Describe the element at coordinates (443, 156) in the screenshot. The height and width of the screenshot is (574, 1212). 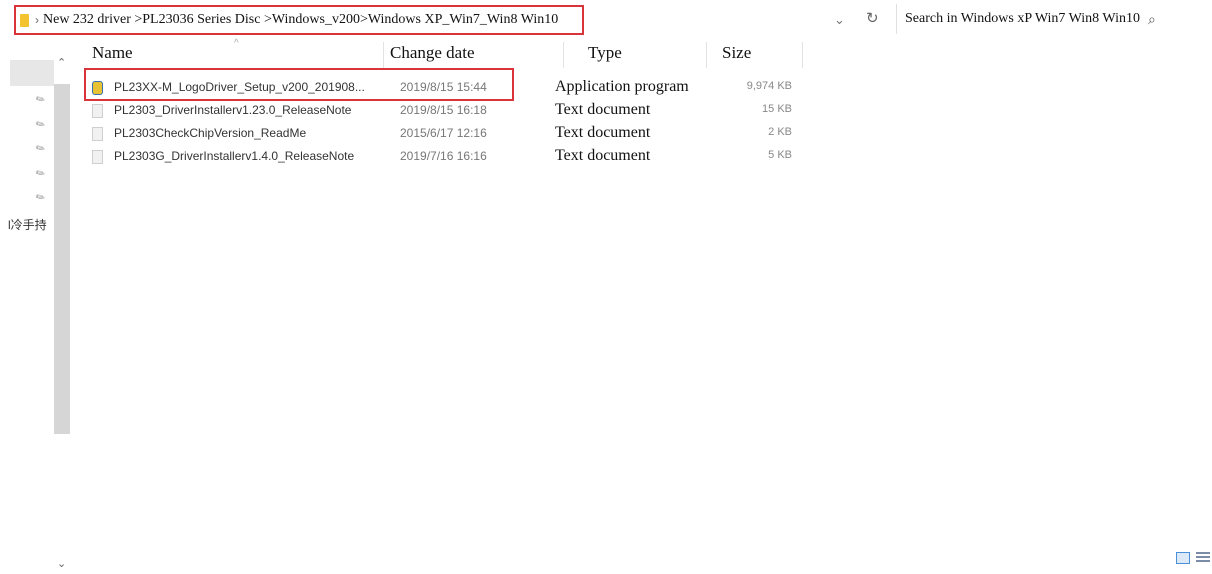
I see `file-date: 2019/7/16 16:16` at that location.